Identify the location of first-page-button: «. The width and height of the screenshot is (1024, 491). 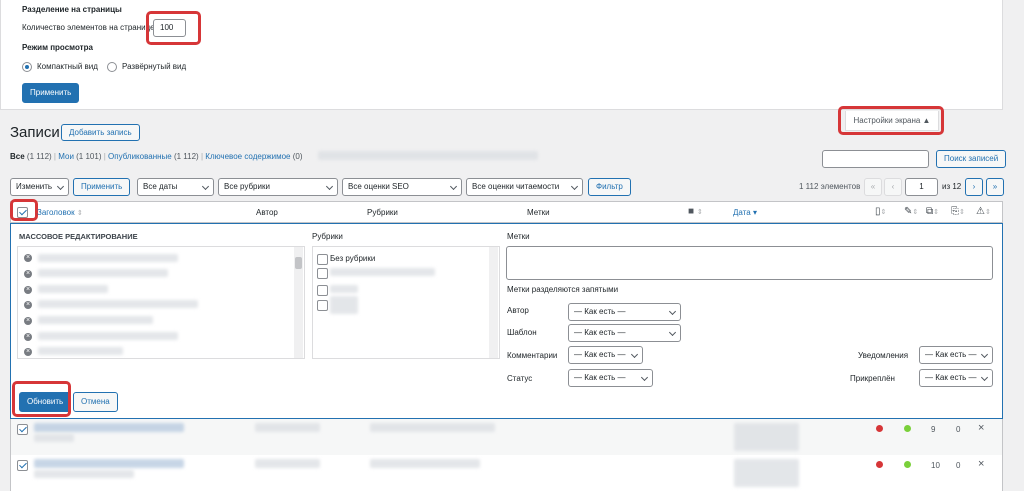
(873, 187).